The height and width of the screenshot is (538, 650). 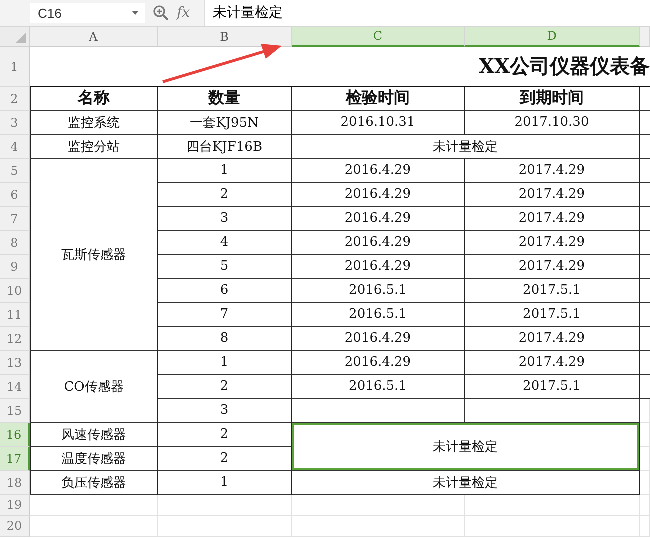 I want to click on column-heading: 到期时间, so click(x=552, y=99).